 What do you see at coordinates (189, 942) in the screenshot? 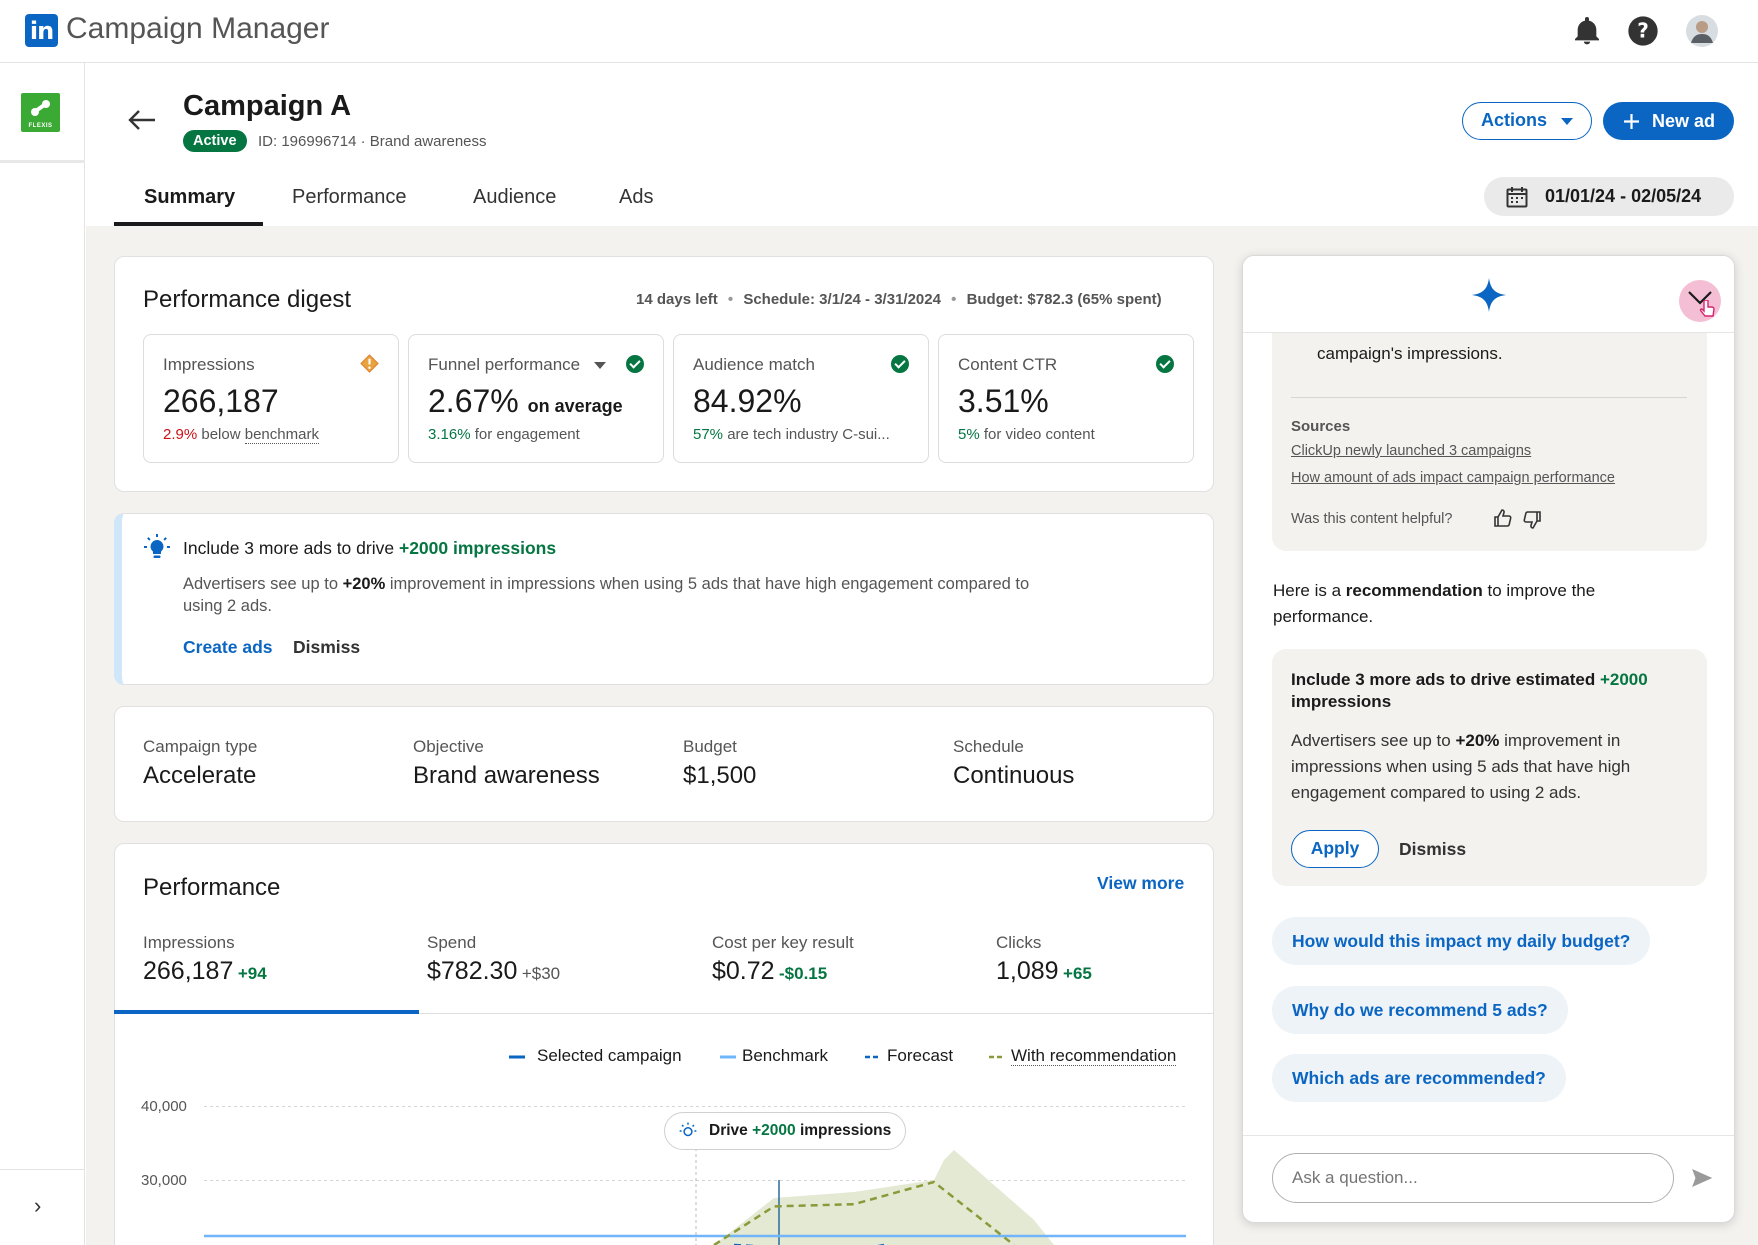
I see `stat-label: Impressions` at bounding box center [189, 942].